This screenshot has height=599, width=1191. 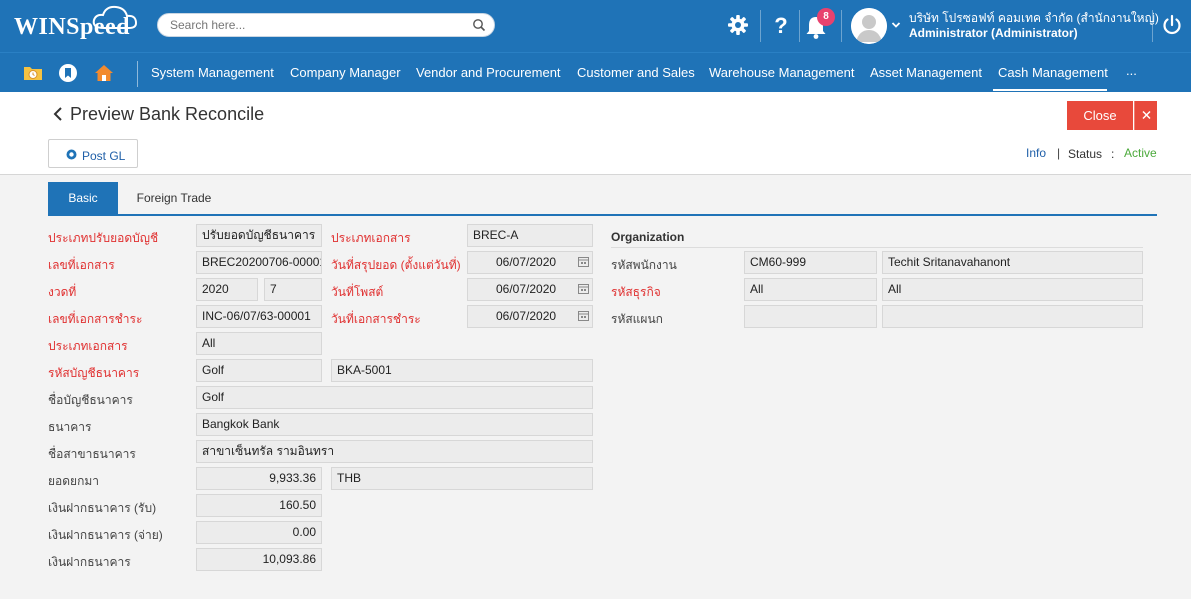 What do you see at coordinates (376, 319) in the screenshot?
I see `label-pay-doc-date: วันที่เอกสารชำระ` at bounding box center [376, 319].